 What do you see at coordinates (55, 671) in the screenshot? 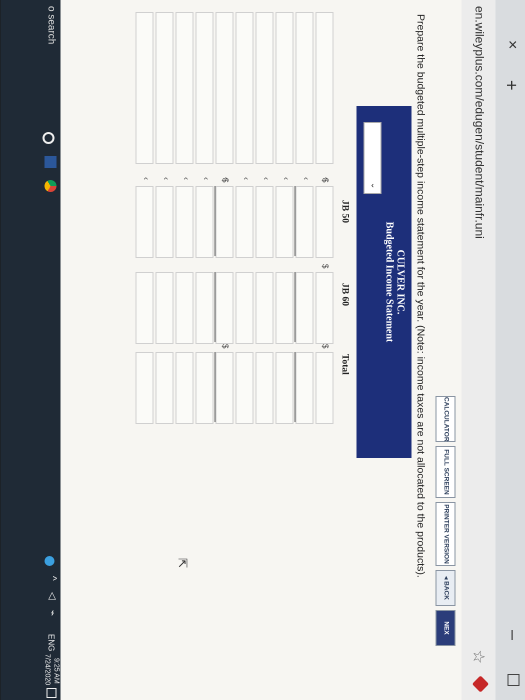
I see `clock-time: 9:25 AM` at bounding box center [55, 671].